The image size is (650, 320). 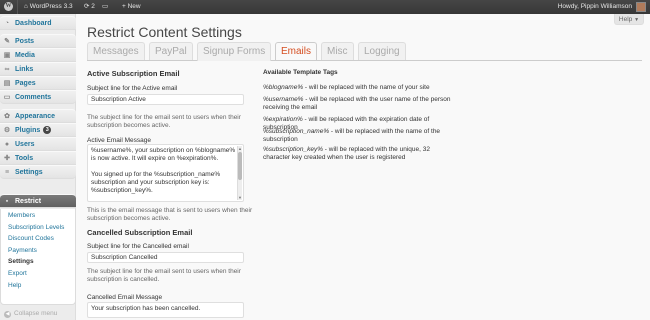 I want to click on menu-label: Settings, so click(x=29, y=172).